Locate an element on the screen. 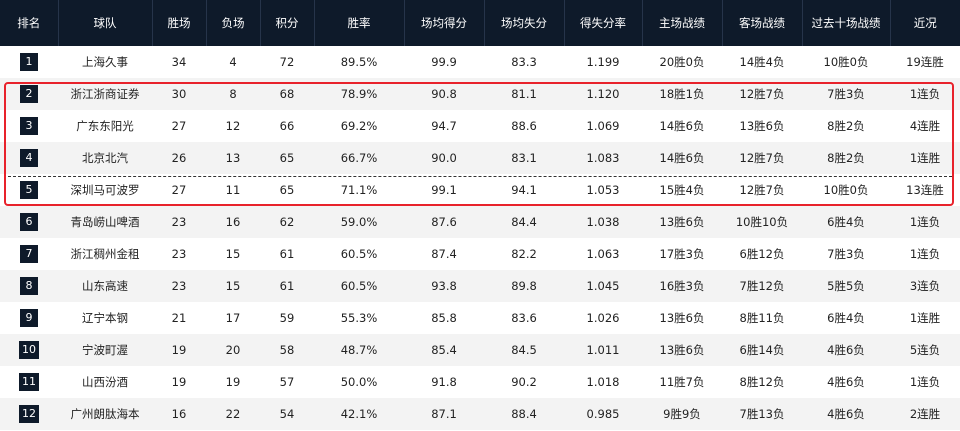 This screenshot has height=431, width=960. away-record-cell: 8胜11负 is located at coordinates (762, 318).